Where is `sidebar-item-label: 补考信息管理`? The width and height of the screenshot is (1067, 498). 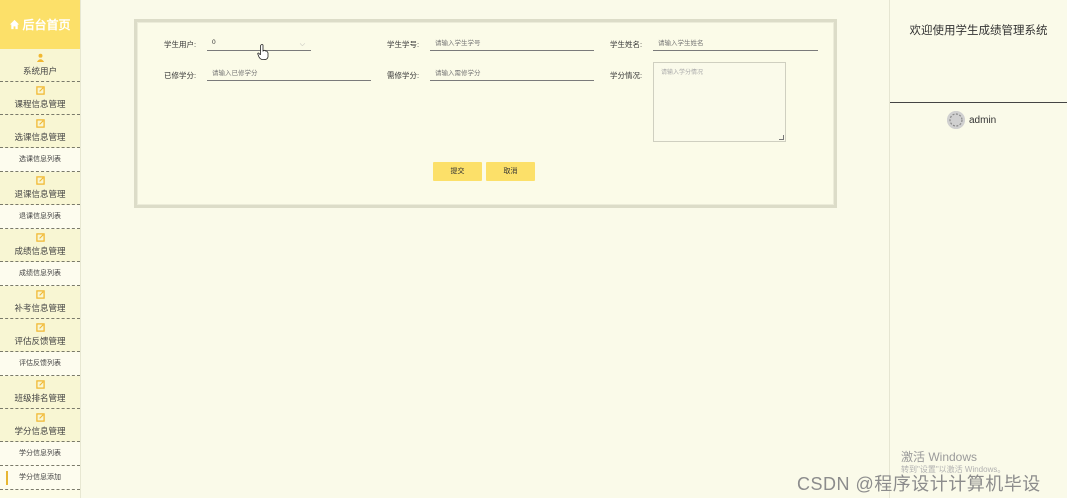
sidebar-item-label: 补考信息管理 is located at coordinates (40, 308).